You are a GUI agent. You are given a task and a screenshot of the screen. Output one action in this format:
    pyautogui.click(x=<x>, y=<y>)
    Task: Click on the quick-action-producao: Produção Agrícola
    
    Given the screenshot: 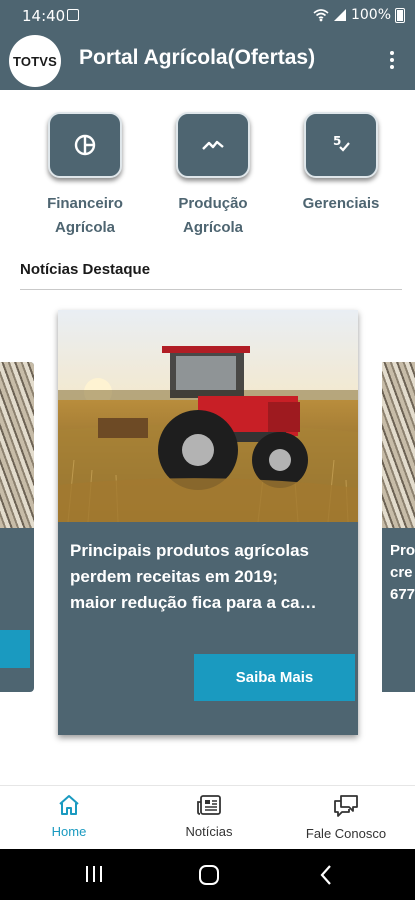 What is the action you would take?
    pyautogui.click(x=213, y=176)
    